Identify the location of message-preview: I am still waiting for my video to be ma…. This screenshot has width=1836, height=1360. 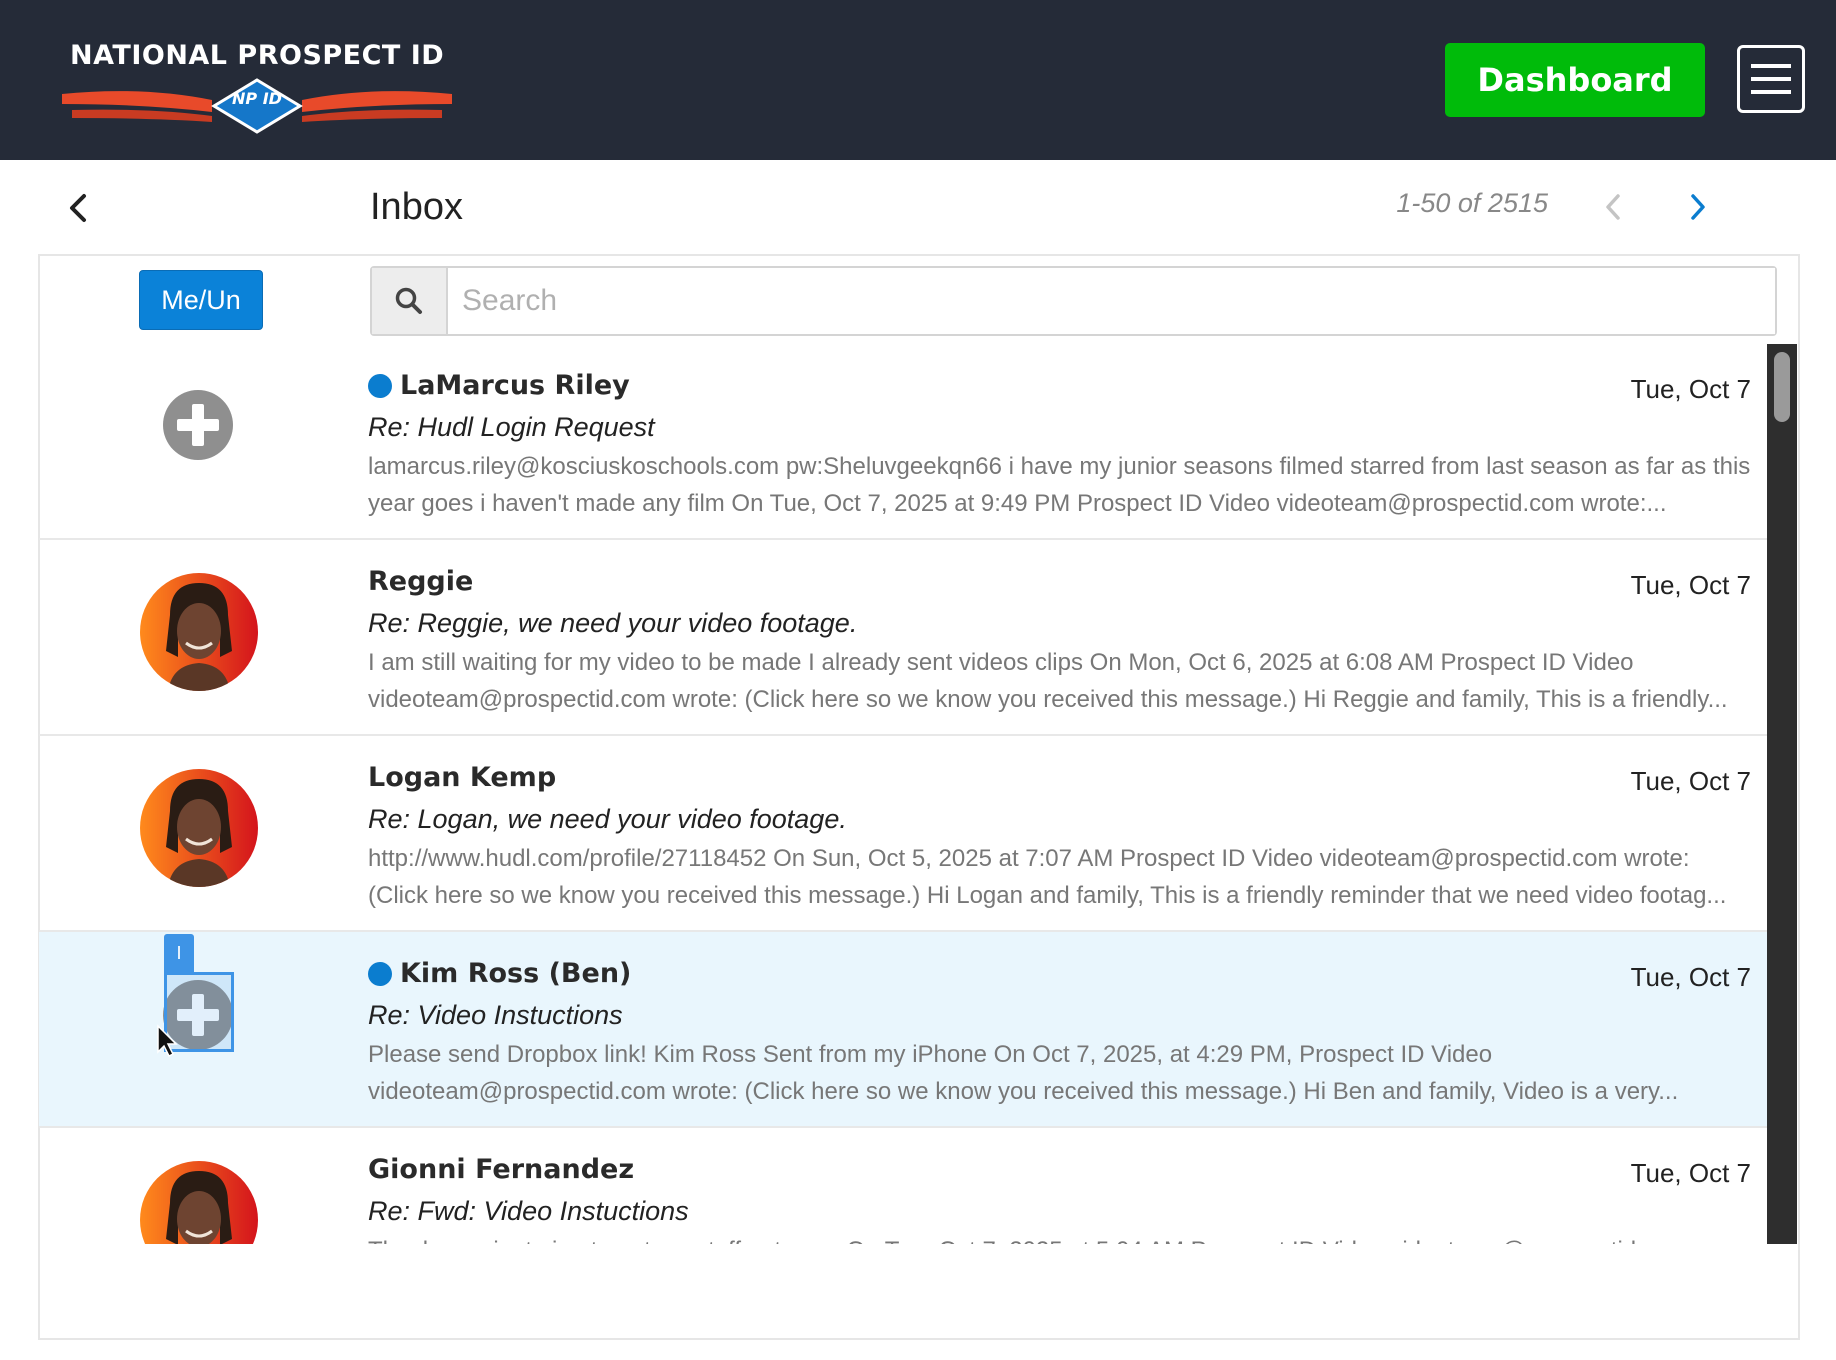
(1048, 681).